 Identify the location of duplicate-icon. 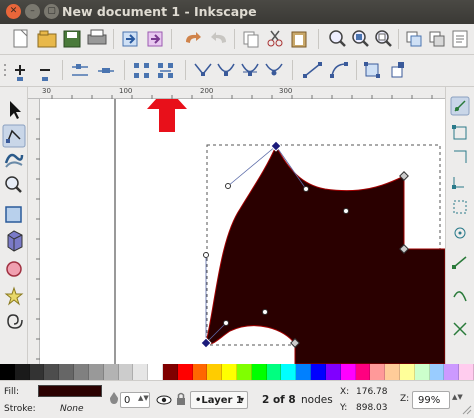
(414, 39).